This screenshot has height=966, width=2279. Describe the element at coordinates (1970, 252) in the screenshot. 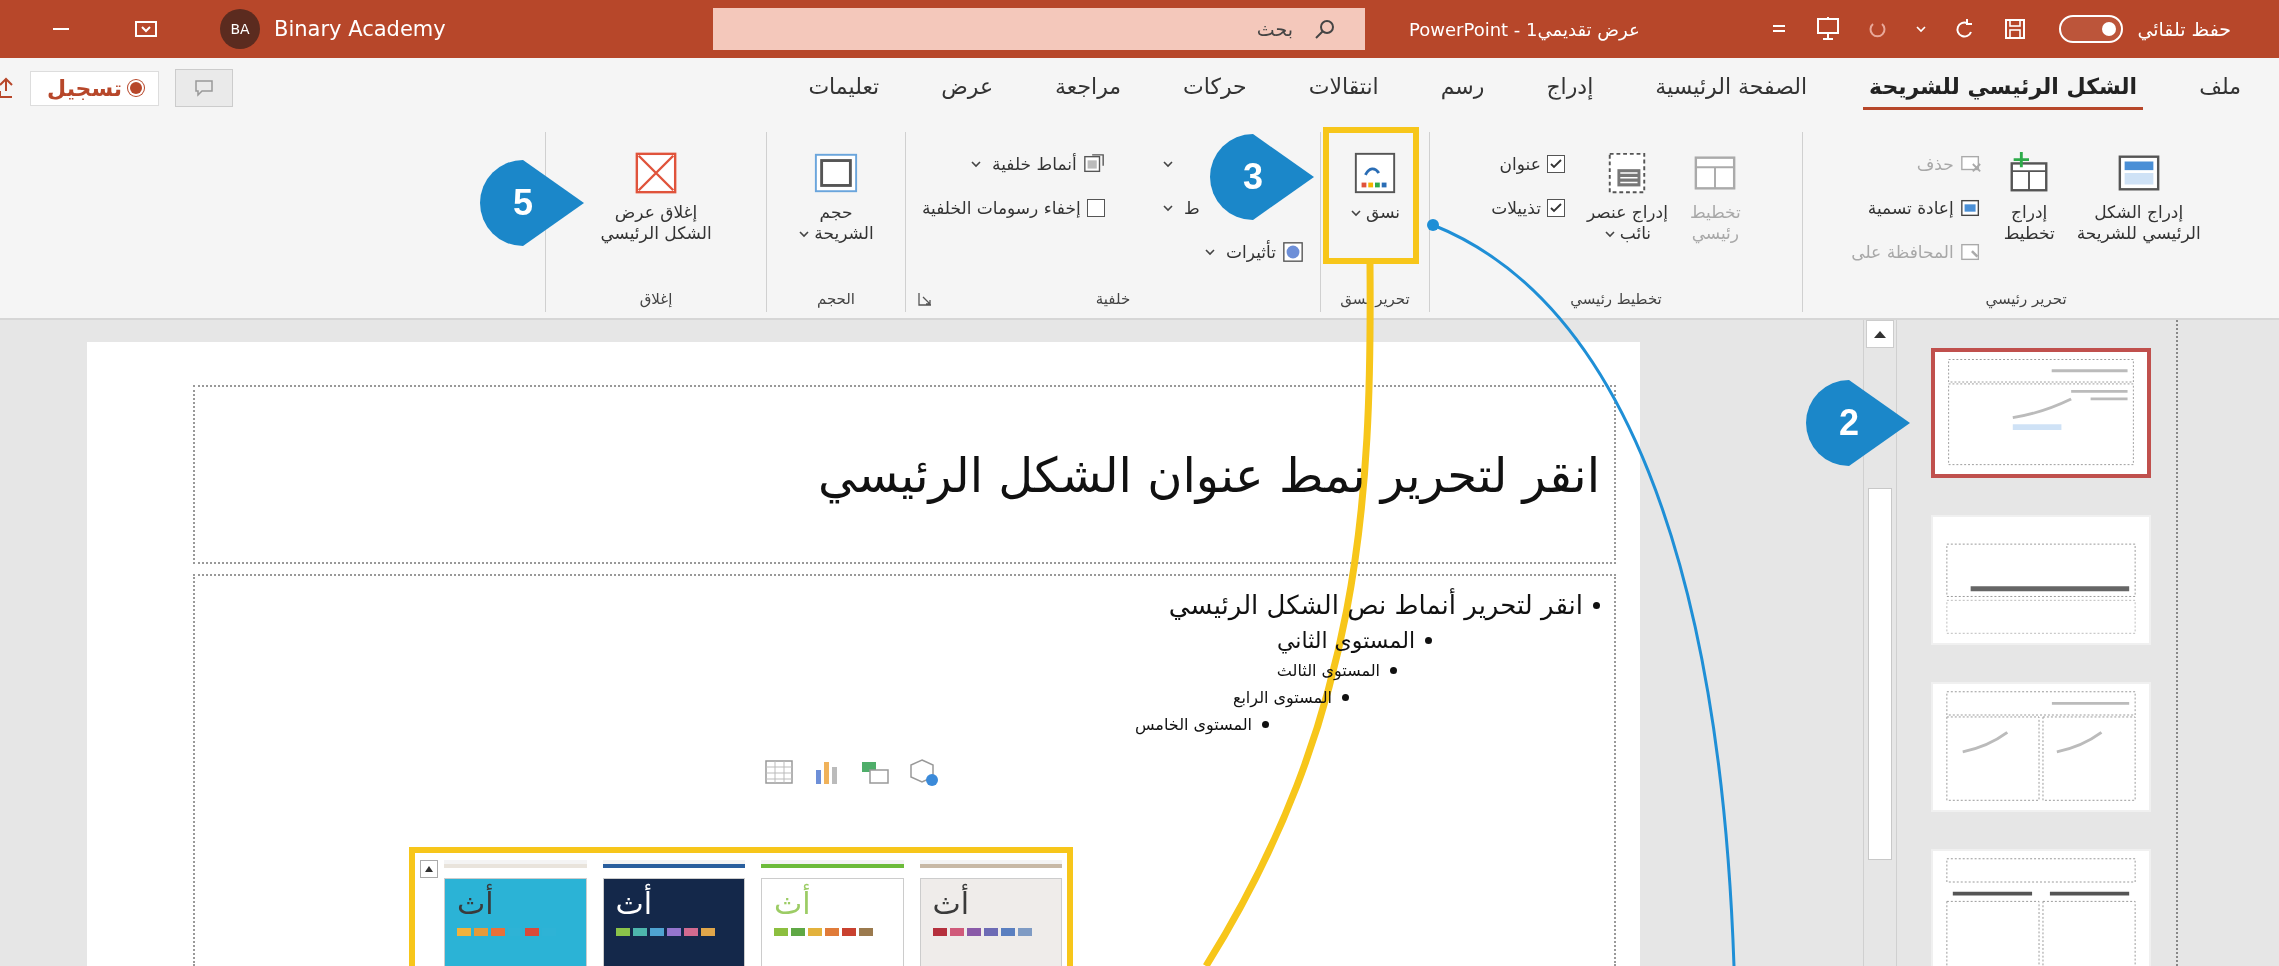

I see `slide-pin-icon` at that location.